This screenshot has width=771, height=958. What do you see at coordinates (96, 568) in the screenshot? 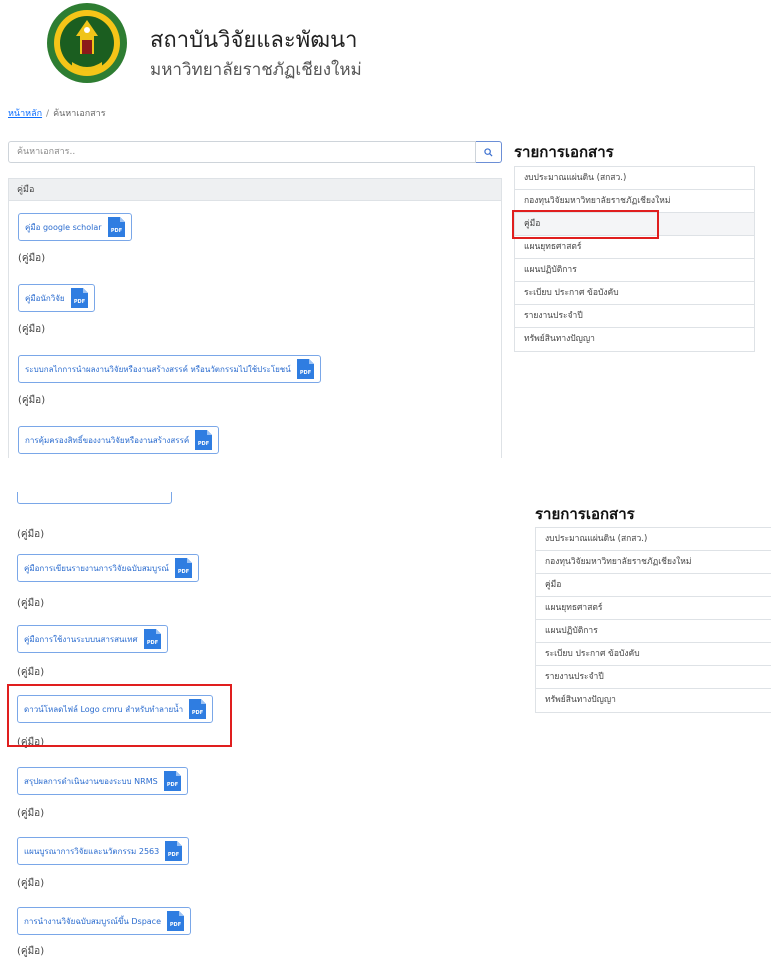
I see `document-title: คู่มือการเขียนรายงานการวิจัยฉบับสมบูรณ์` at bounding box center [96, 568].